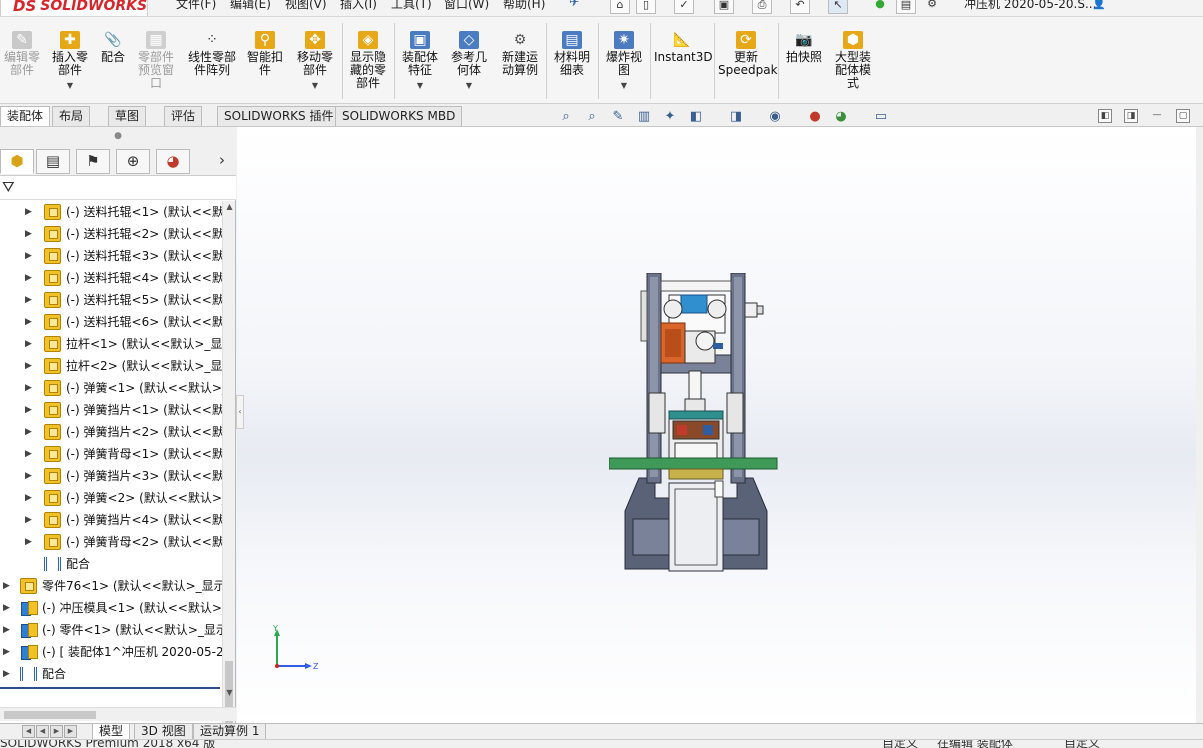 Image resolution: width=1203 pixels, height=748 pixels. What do you see at coordinates (684, 7) in the screenshot?
I see `open-icon: ✓` at bounding box center [684, 7].